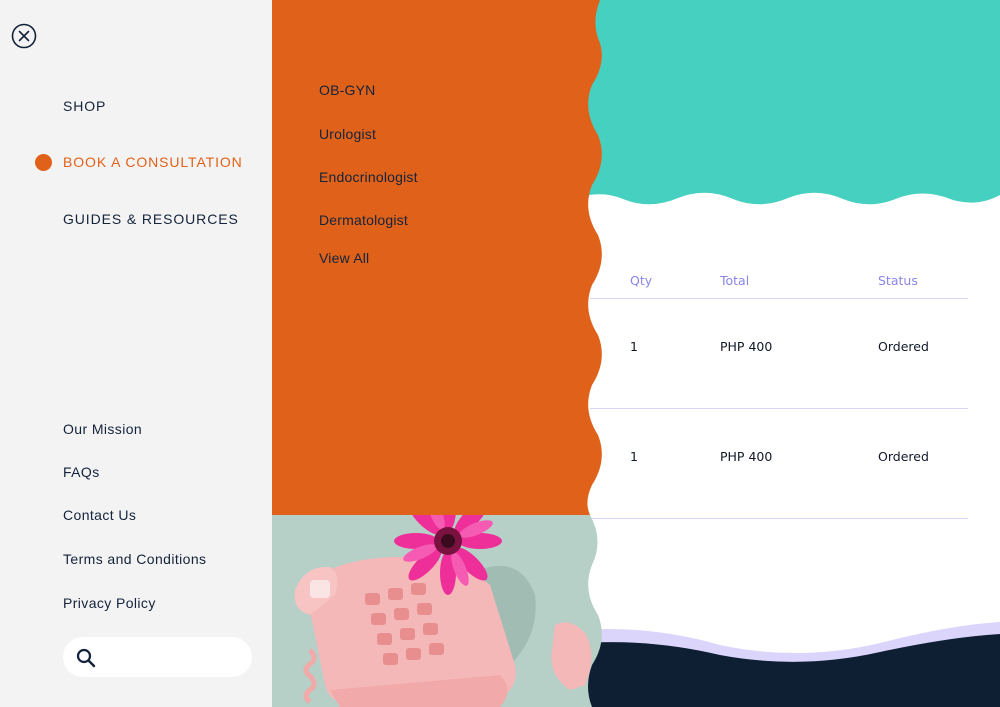  Describe the element at coordinates (898, 280) in the screenshot. I see `column-header-status: Status` at that location.